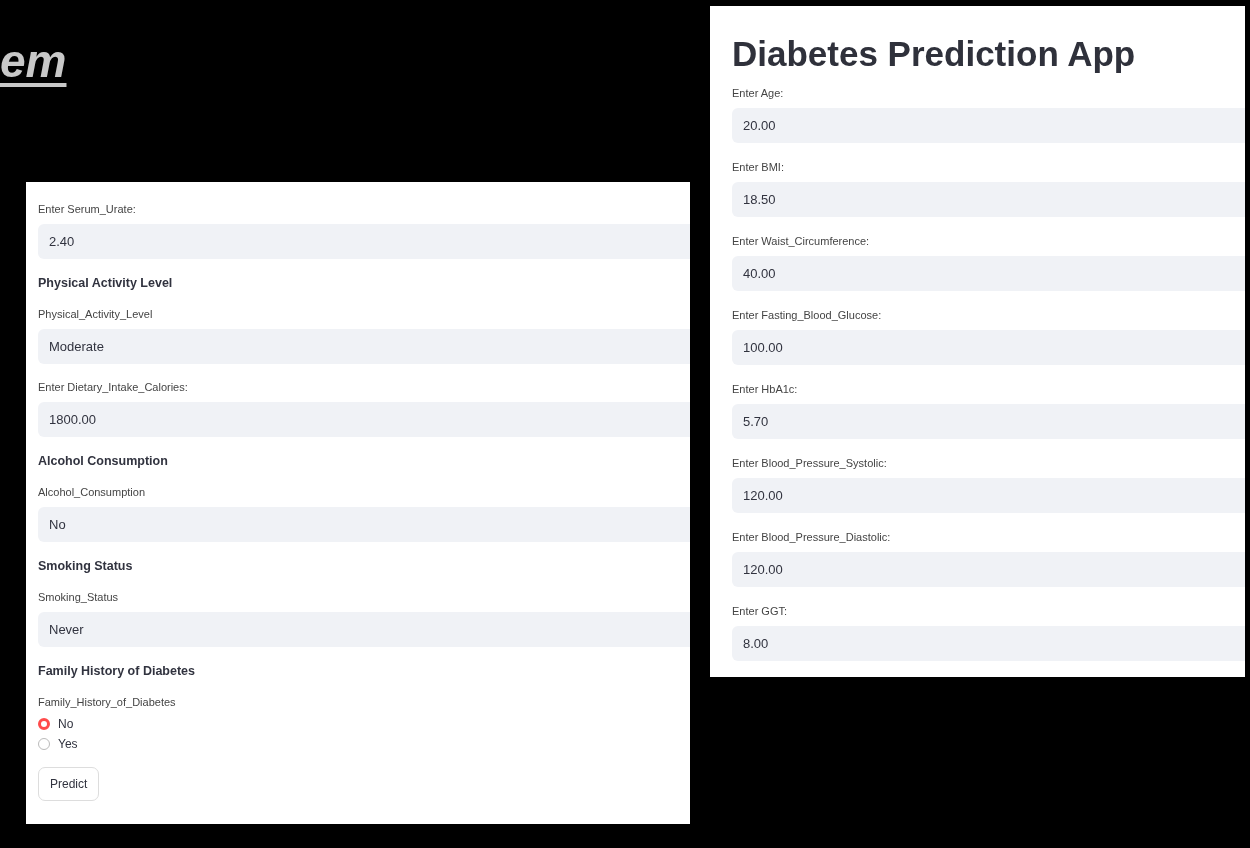 Image resolution: width=1250 pixels, height=848 pixels. What do you see at coordinates (116, 671) in the screenshot?
I see `section-heading: Family History of Diabetes` at bounding box center [116, 671].